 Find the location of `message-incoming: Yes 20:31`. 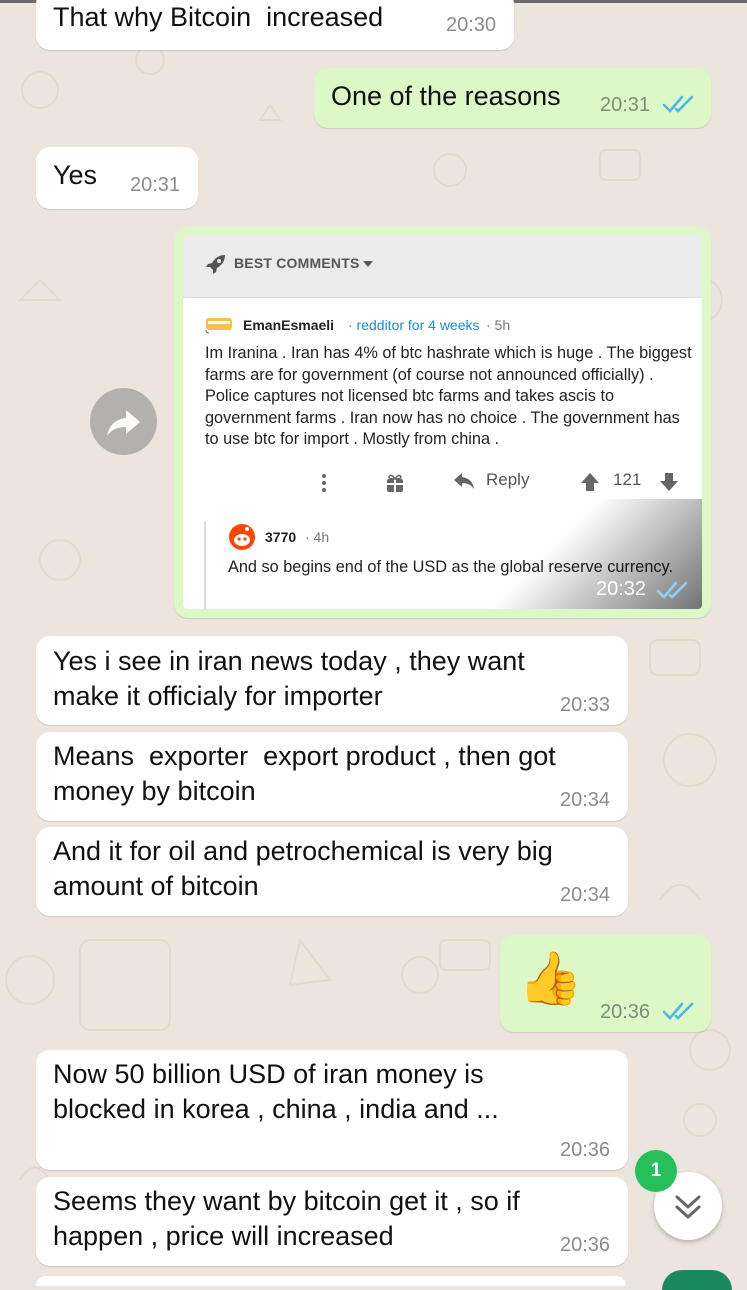

message-incoming: Yes 20:31 is located at coordinates (117, 178).